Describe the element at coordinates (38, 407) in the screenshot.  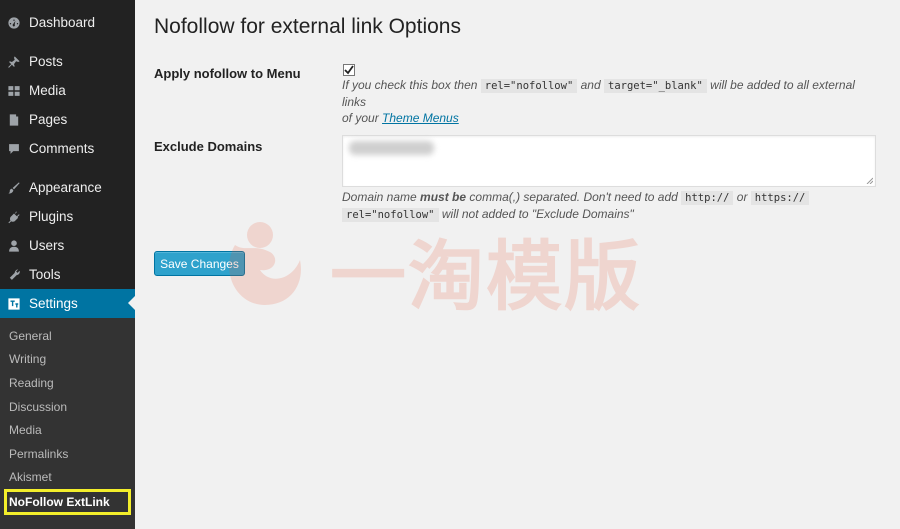
I see `submenu-item-discussion: Discussion` at that location.